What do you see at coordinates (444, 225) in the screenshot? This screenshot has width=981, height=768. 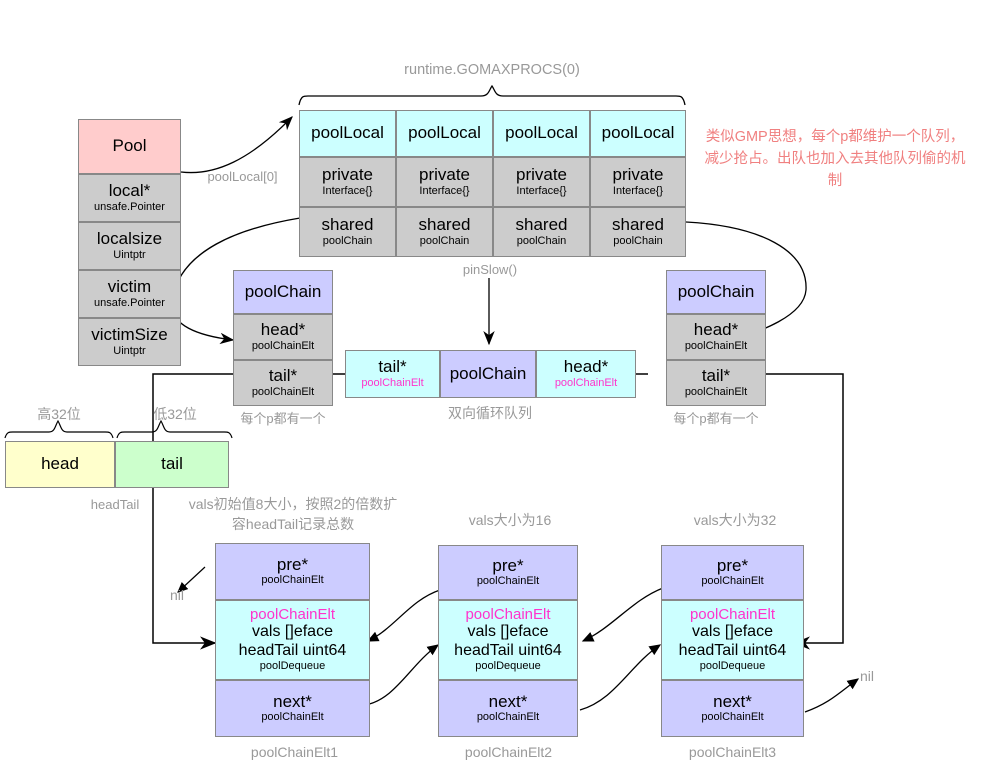 I see `poollocal-1-shared-name: shared` at bounding box center [444, 225].